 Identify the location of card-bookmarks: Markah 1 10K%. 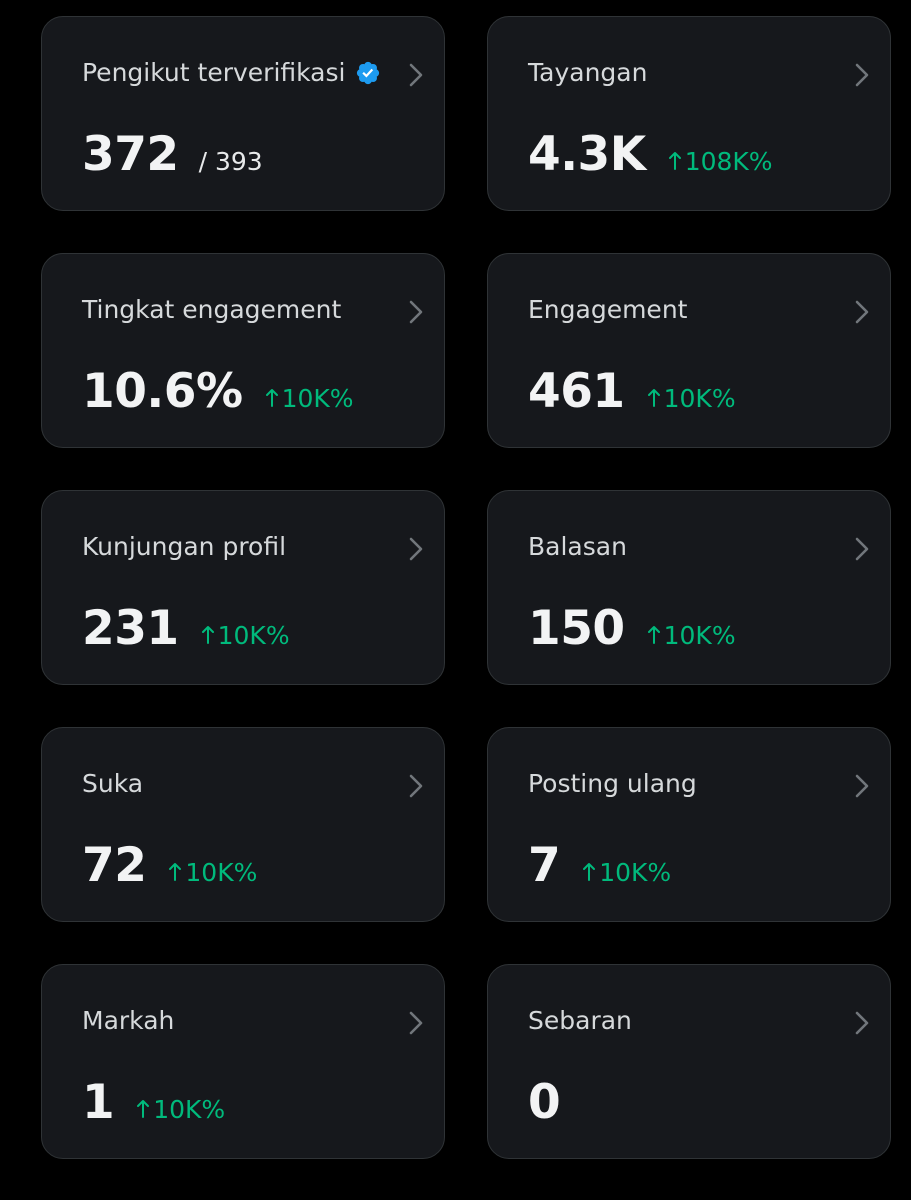
(243, 1061).